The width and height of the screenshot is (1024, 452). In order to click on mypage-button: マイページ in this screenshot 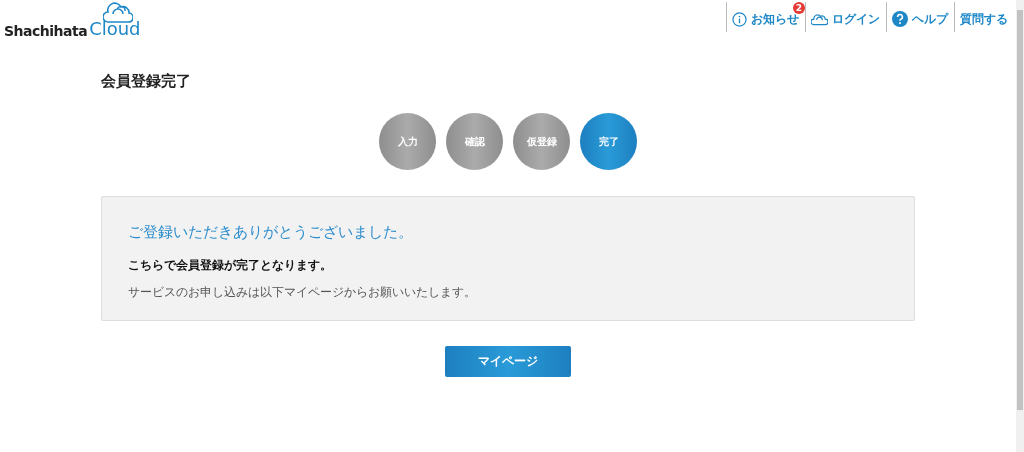, I will do `click(508, 361)`.